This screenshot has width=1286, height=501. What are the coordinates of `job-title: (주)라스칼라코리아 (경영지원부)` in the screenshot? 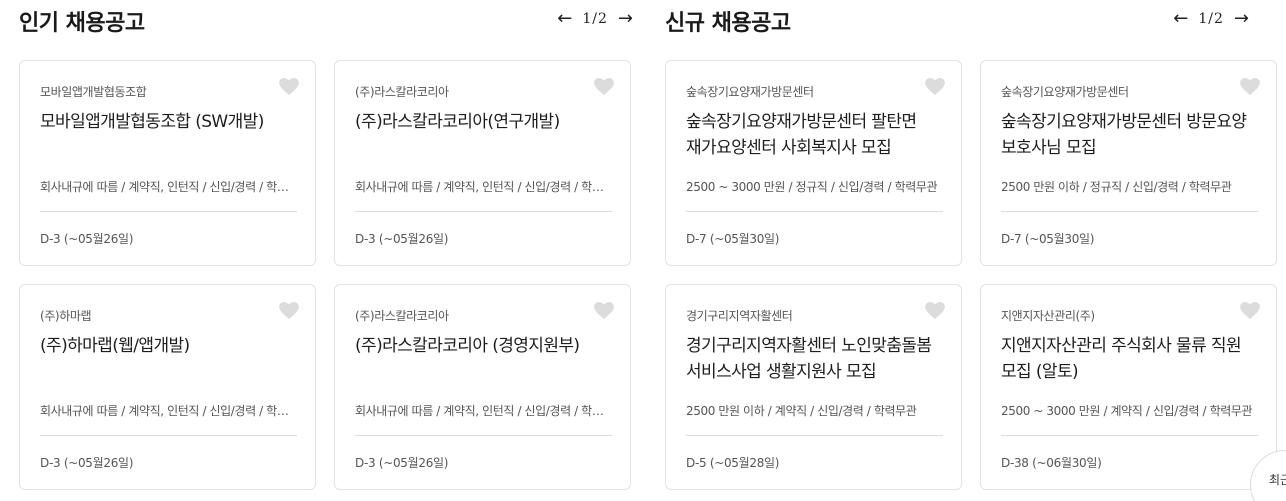 It's located at (486, 346).